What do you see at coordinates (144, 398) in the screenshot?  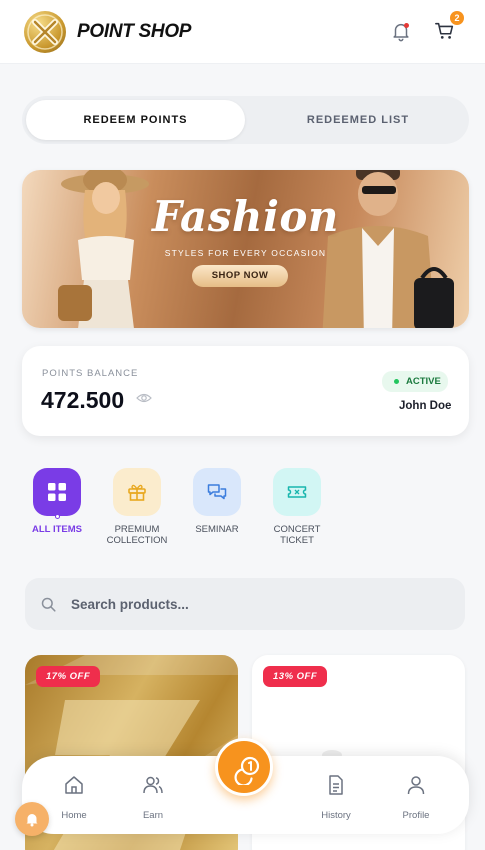 I see `eye-icon` at bounding box center [144, 398].